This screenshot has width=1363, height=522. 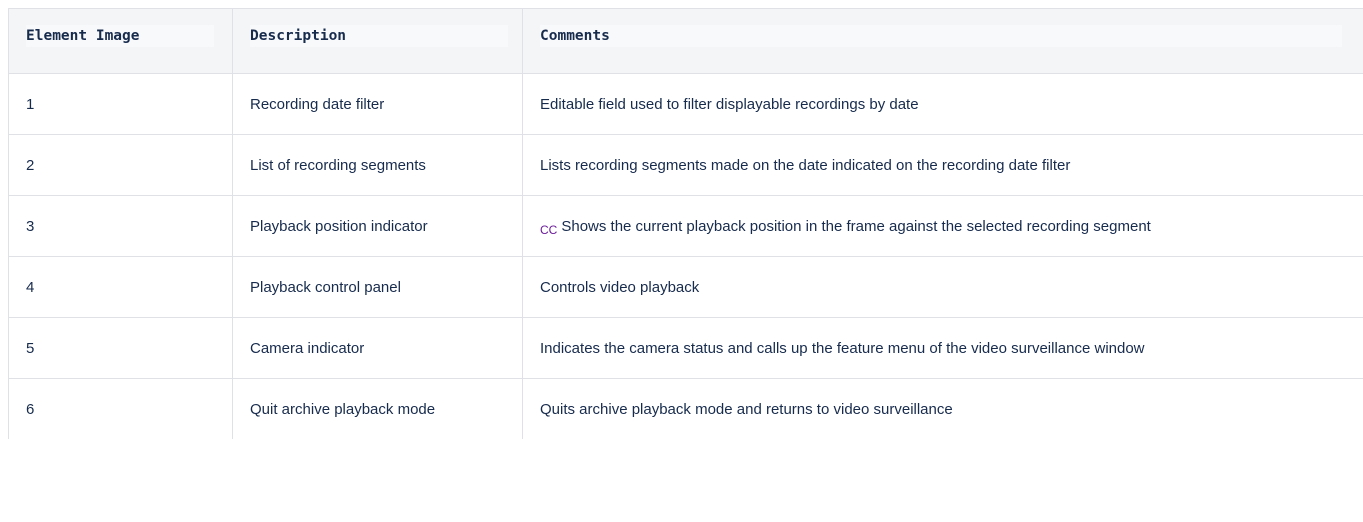 I want to click on row-number: 4, so click(x=120, y=287).